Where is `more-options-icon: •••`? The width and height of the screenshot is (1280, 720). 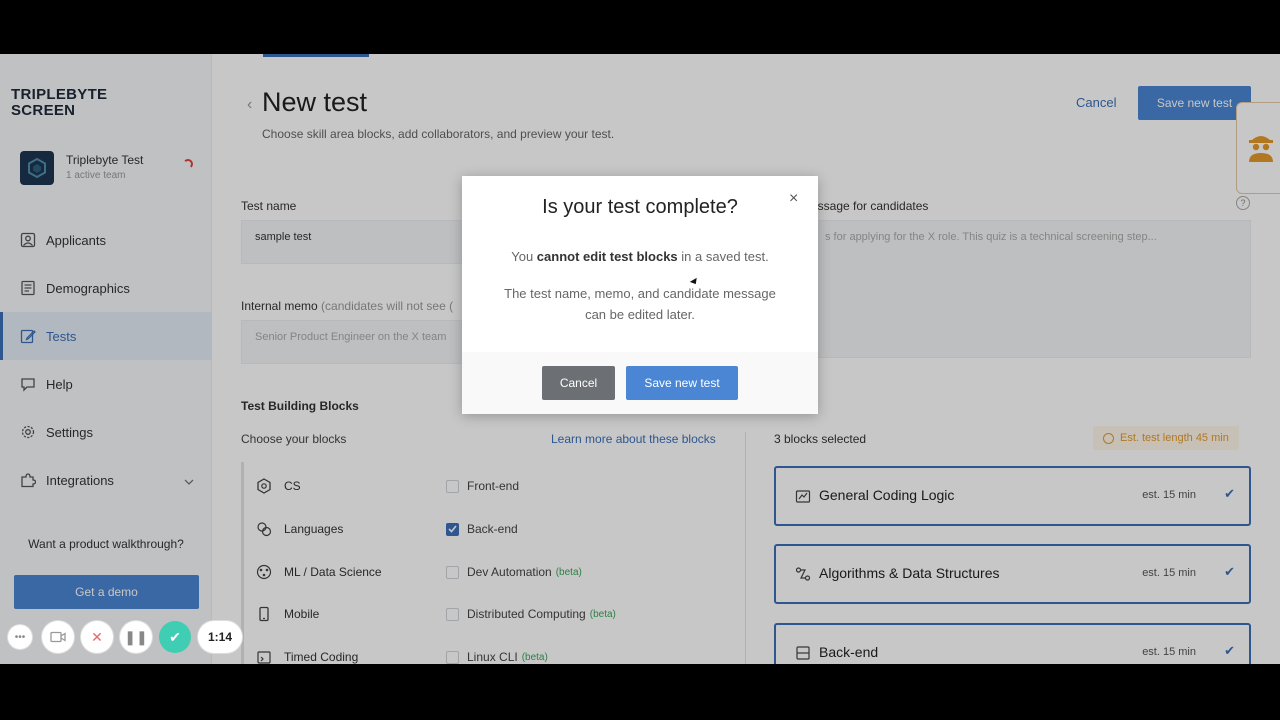
more-options-icon: ••• is located at coordinates (20, 637).